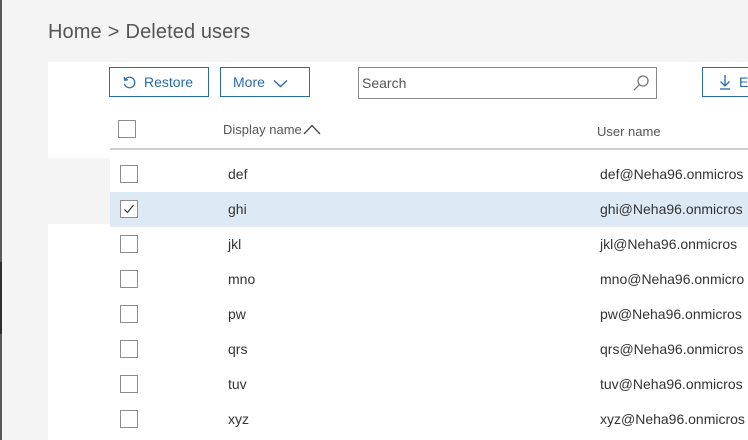 This screenshot has height=440, width=748. What do you see at coordinates (641, 83) in the screenshot?
I see `search-icon` at bounding box center [641, 83].